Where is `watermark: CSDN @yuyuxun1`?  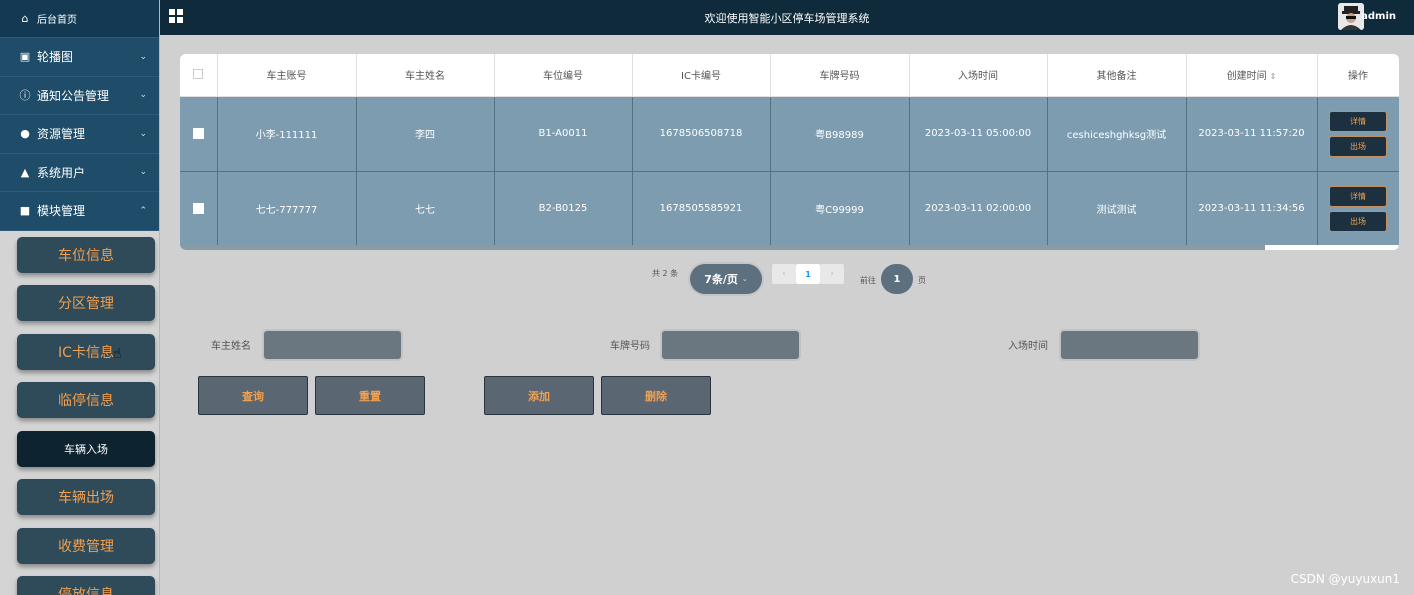 watermark: CSDN @yuyuxun1 is located at coordinates (1345, 579).